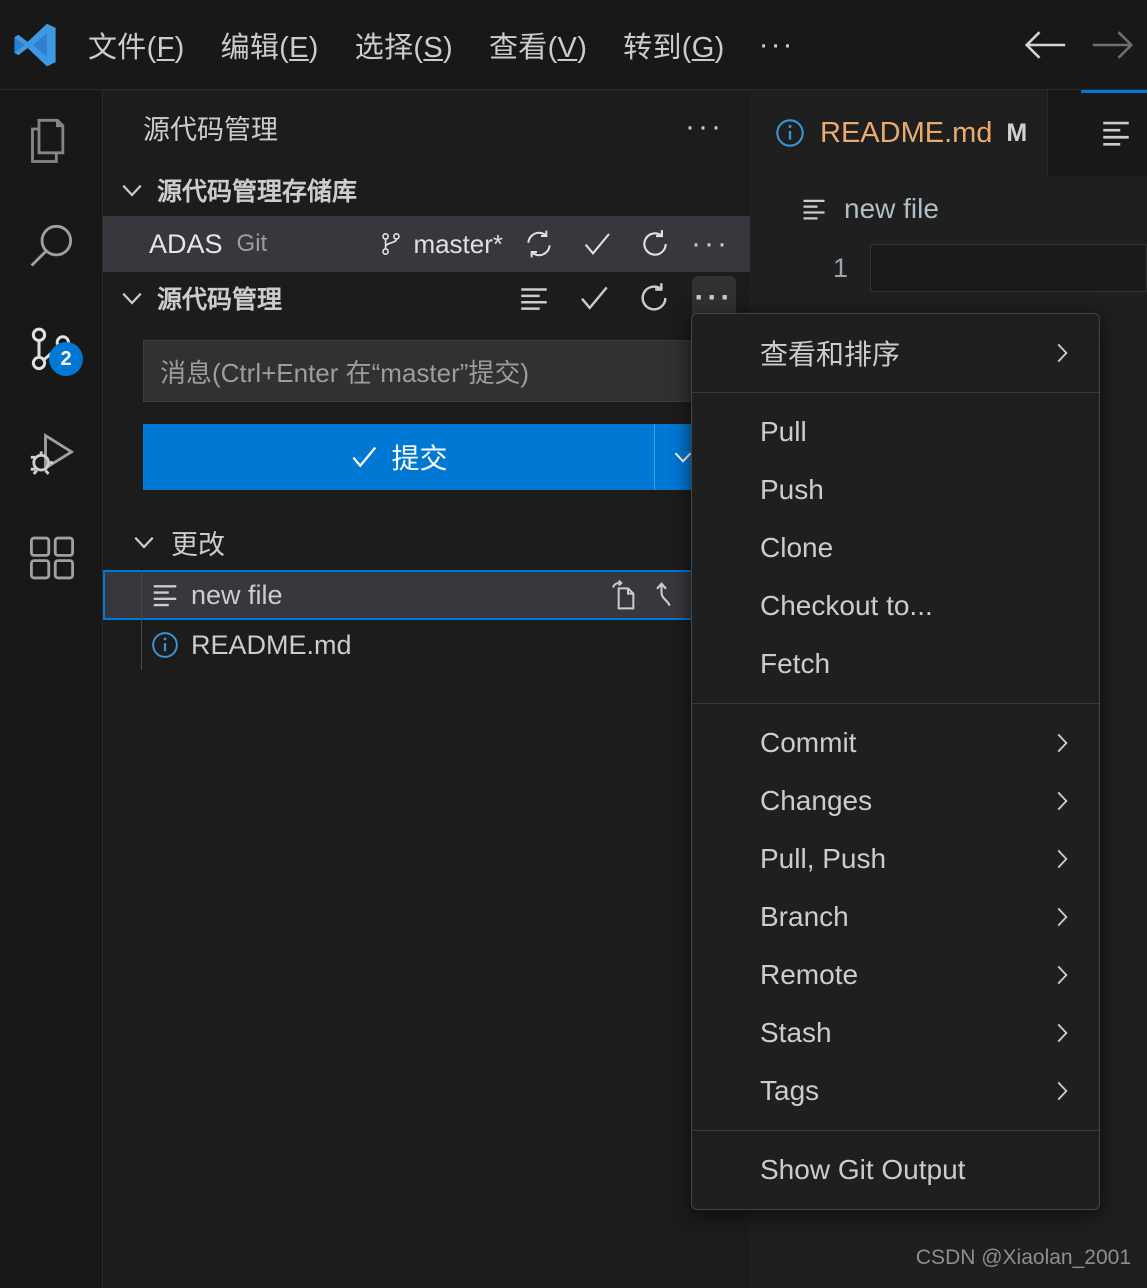 The width and height of the screenshot is (1147, 1288). Describe the element at coordinates (534, 298) in the screenshot. I see `list-icon` at that location.